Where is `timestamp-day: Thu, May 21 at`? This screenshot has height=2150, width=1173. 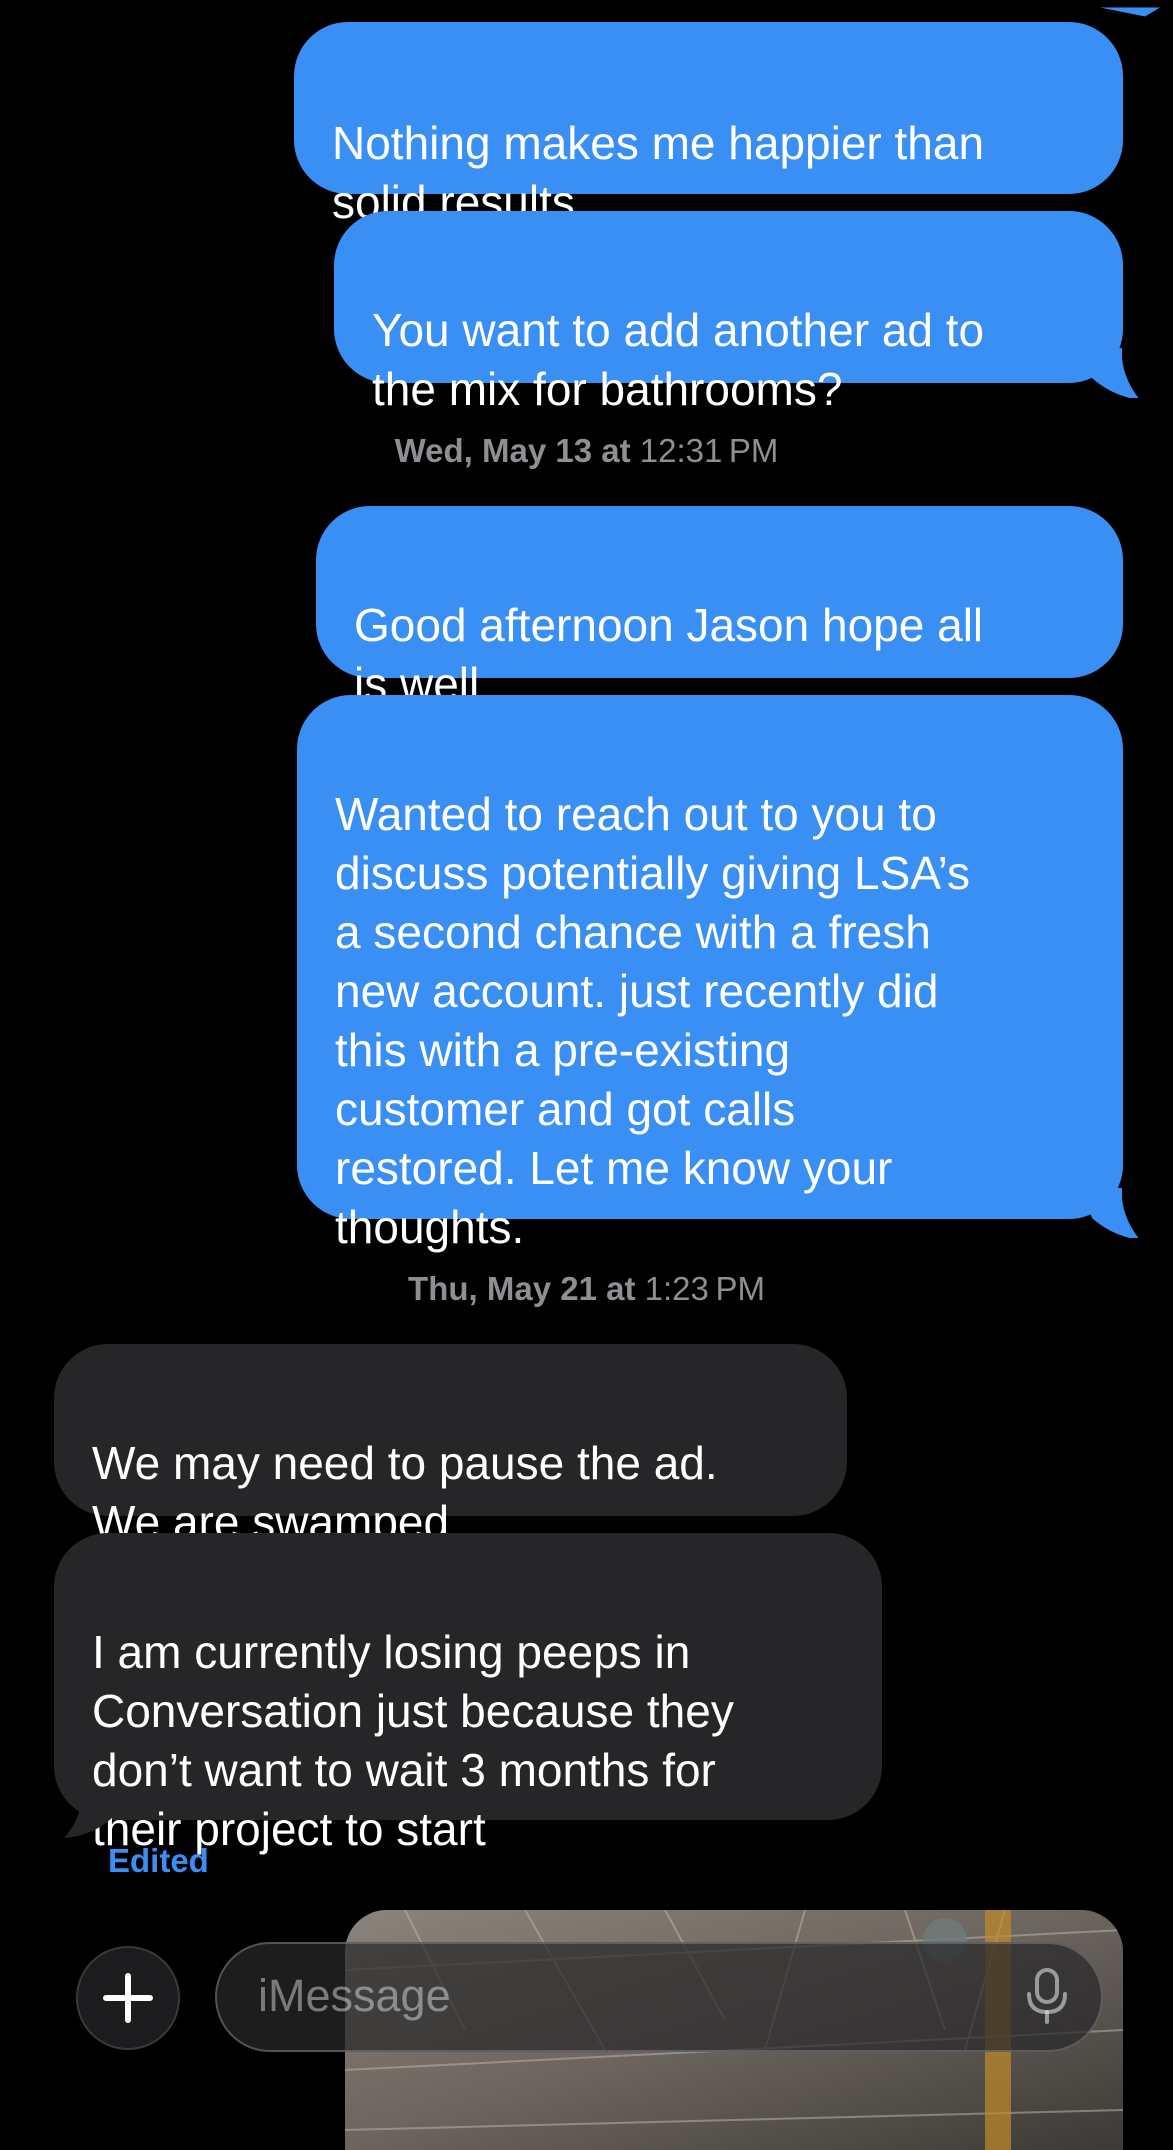
timestamp-day: Thu, May 21 at is located at coordinates (522, 1288).